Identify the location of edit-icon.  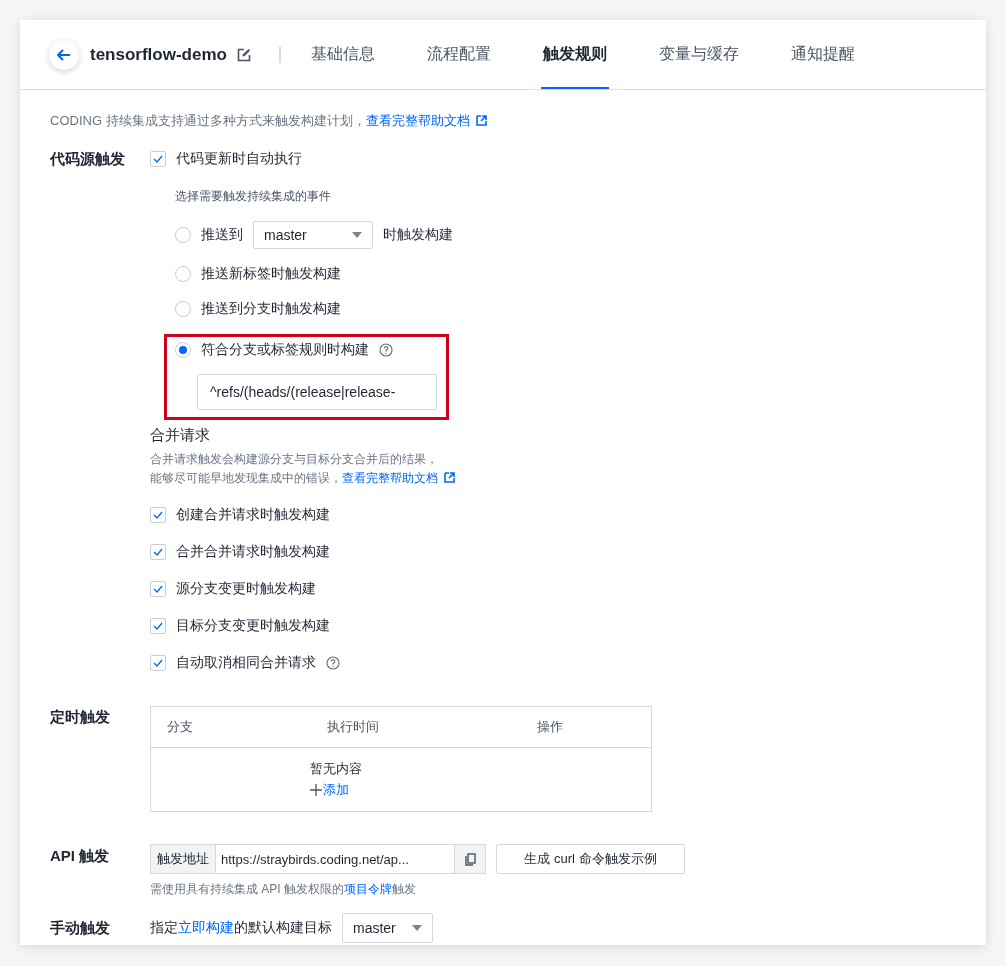
(243, 54).